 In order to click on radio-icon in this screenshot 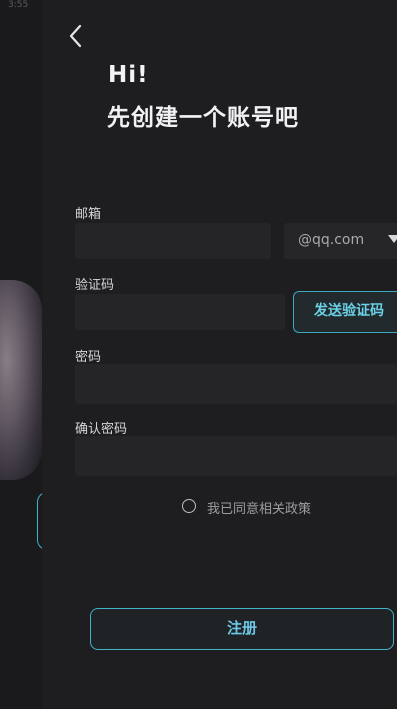, I will do `click(189, 506)`.